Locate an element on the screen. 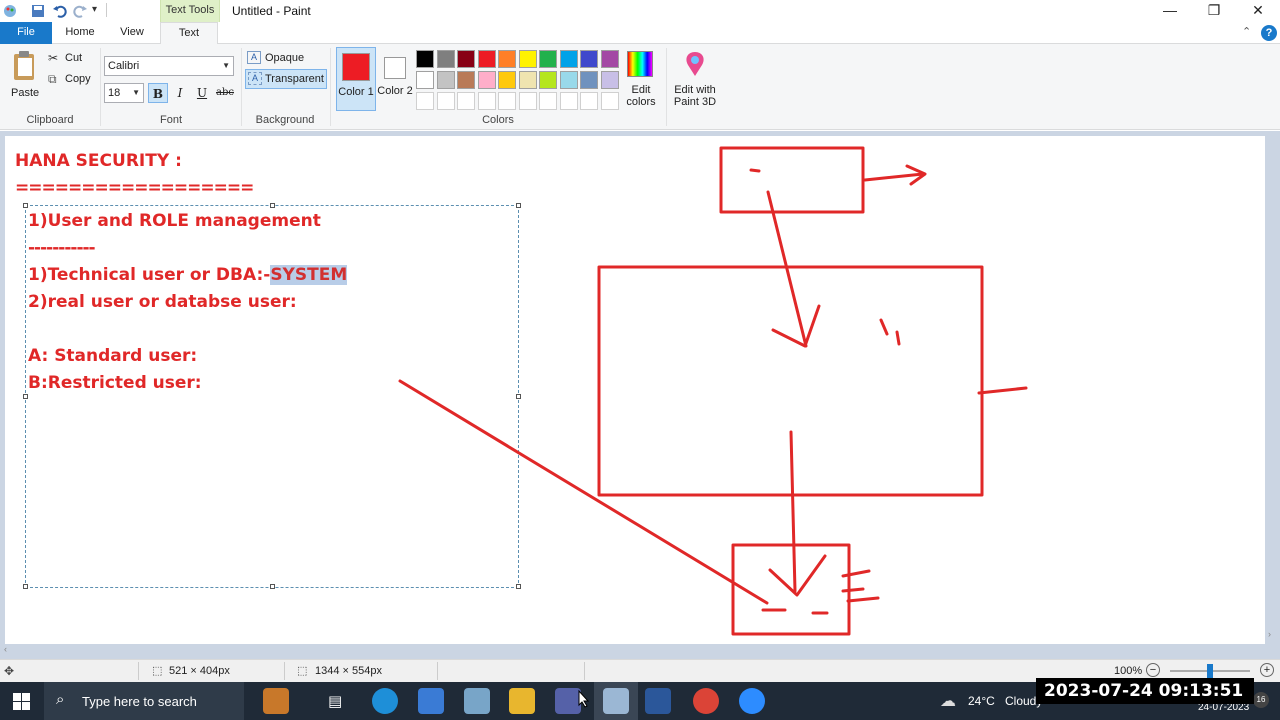  qat-customize-icon: ▾ is located at coordinates (94, 9).